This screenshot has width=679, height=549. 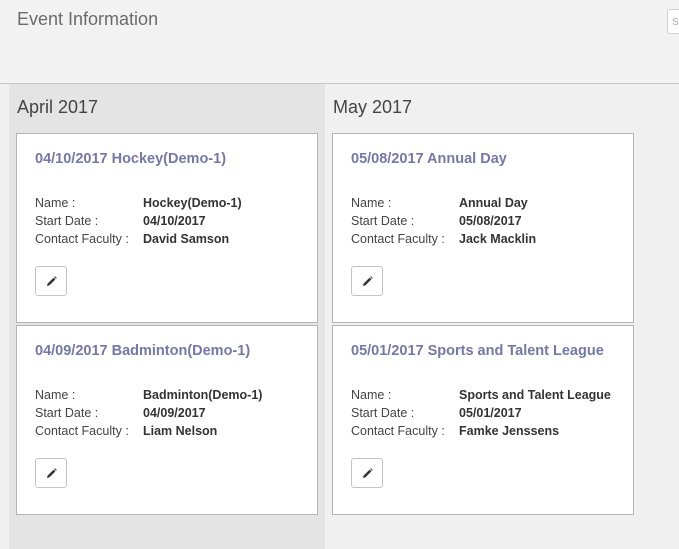 I want to click on start-date-value: 04/10/2017, so click(x=174, y=221).